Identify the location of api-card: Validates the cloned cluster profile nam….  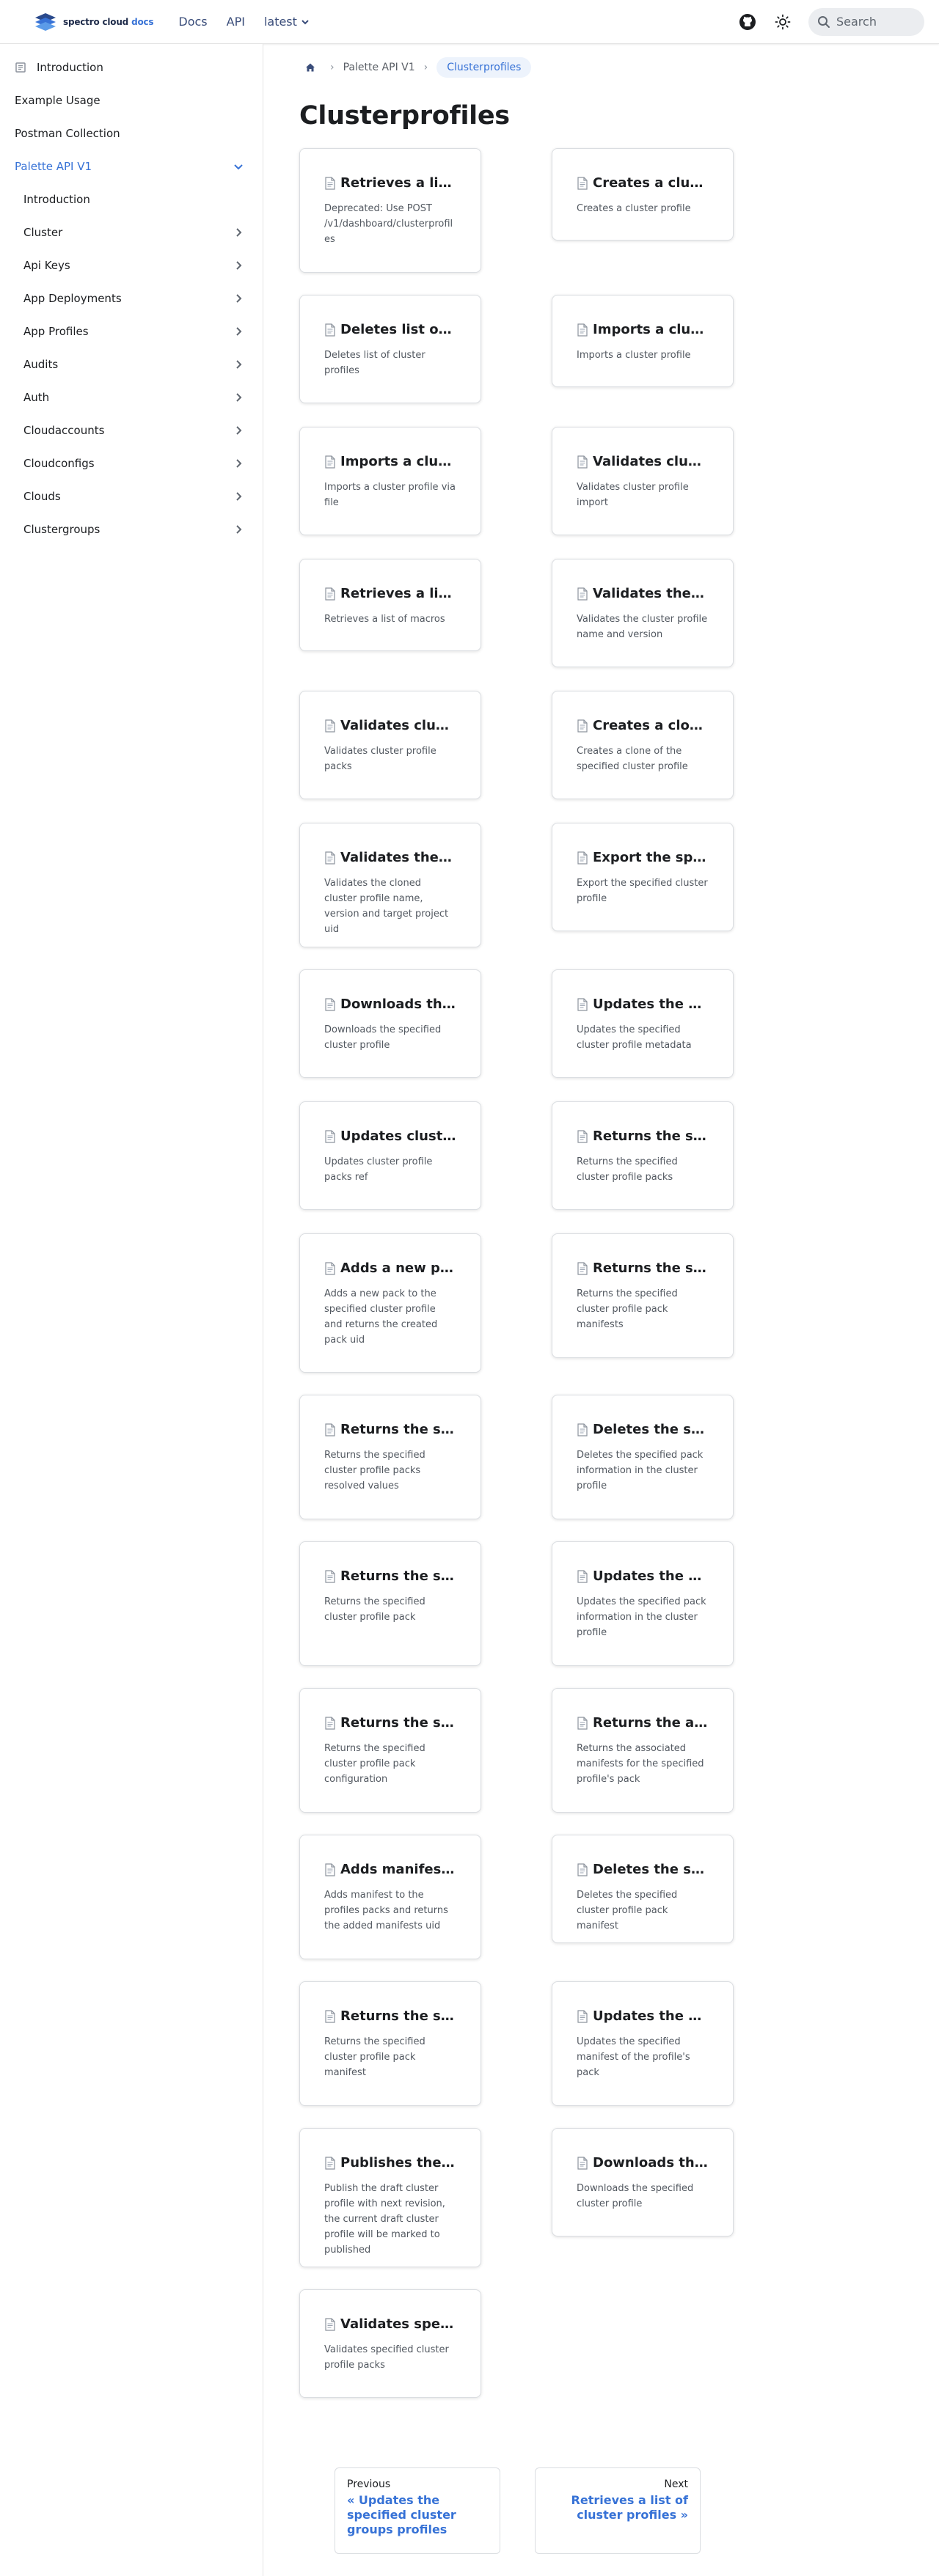
(390, 885).